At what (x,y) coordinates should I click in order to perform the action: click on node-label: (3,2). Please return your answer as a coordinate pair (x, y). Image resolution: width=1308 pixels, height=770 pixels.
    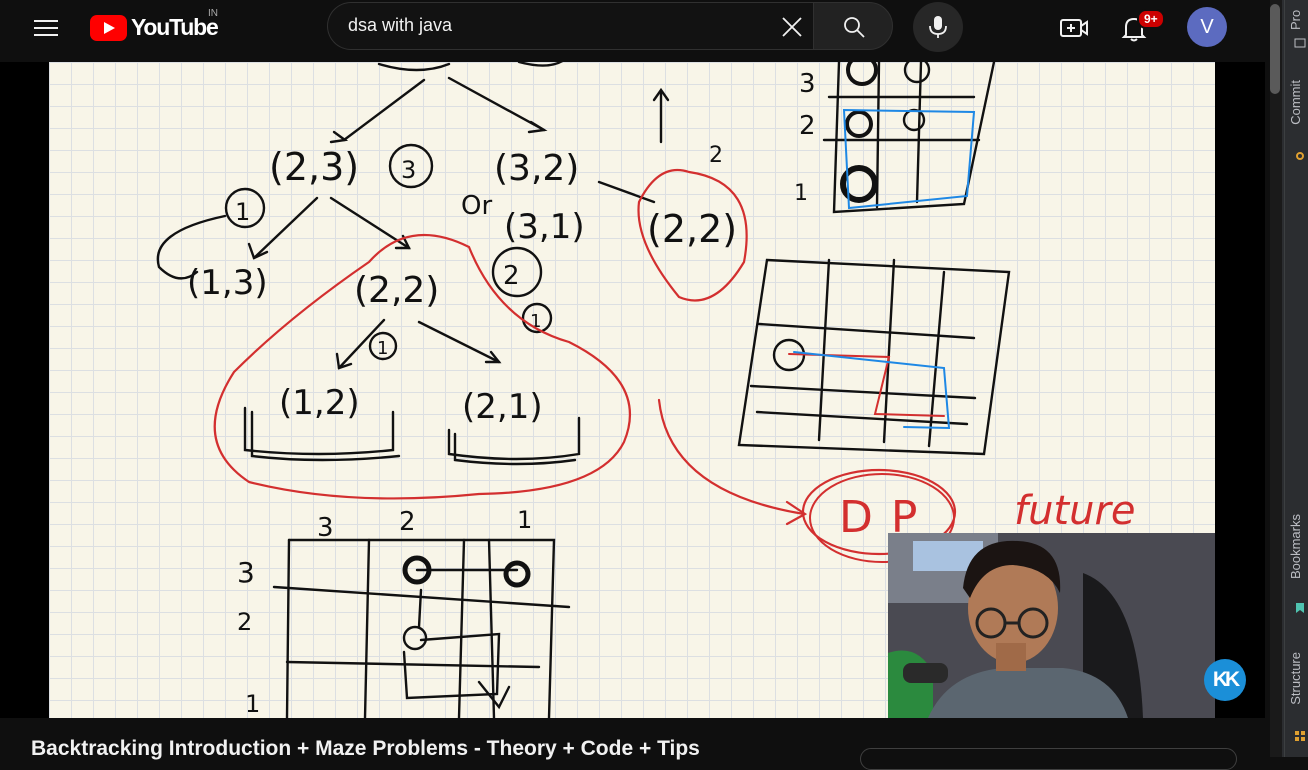
    Looking at the image, I should click on (536, 168).